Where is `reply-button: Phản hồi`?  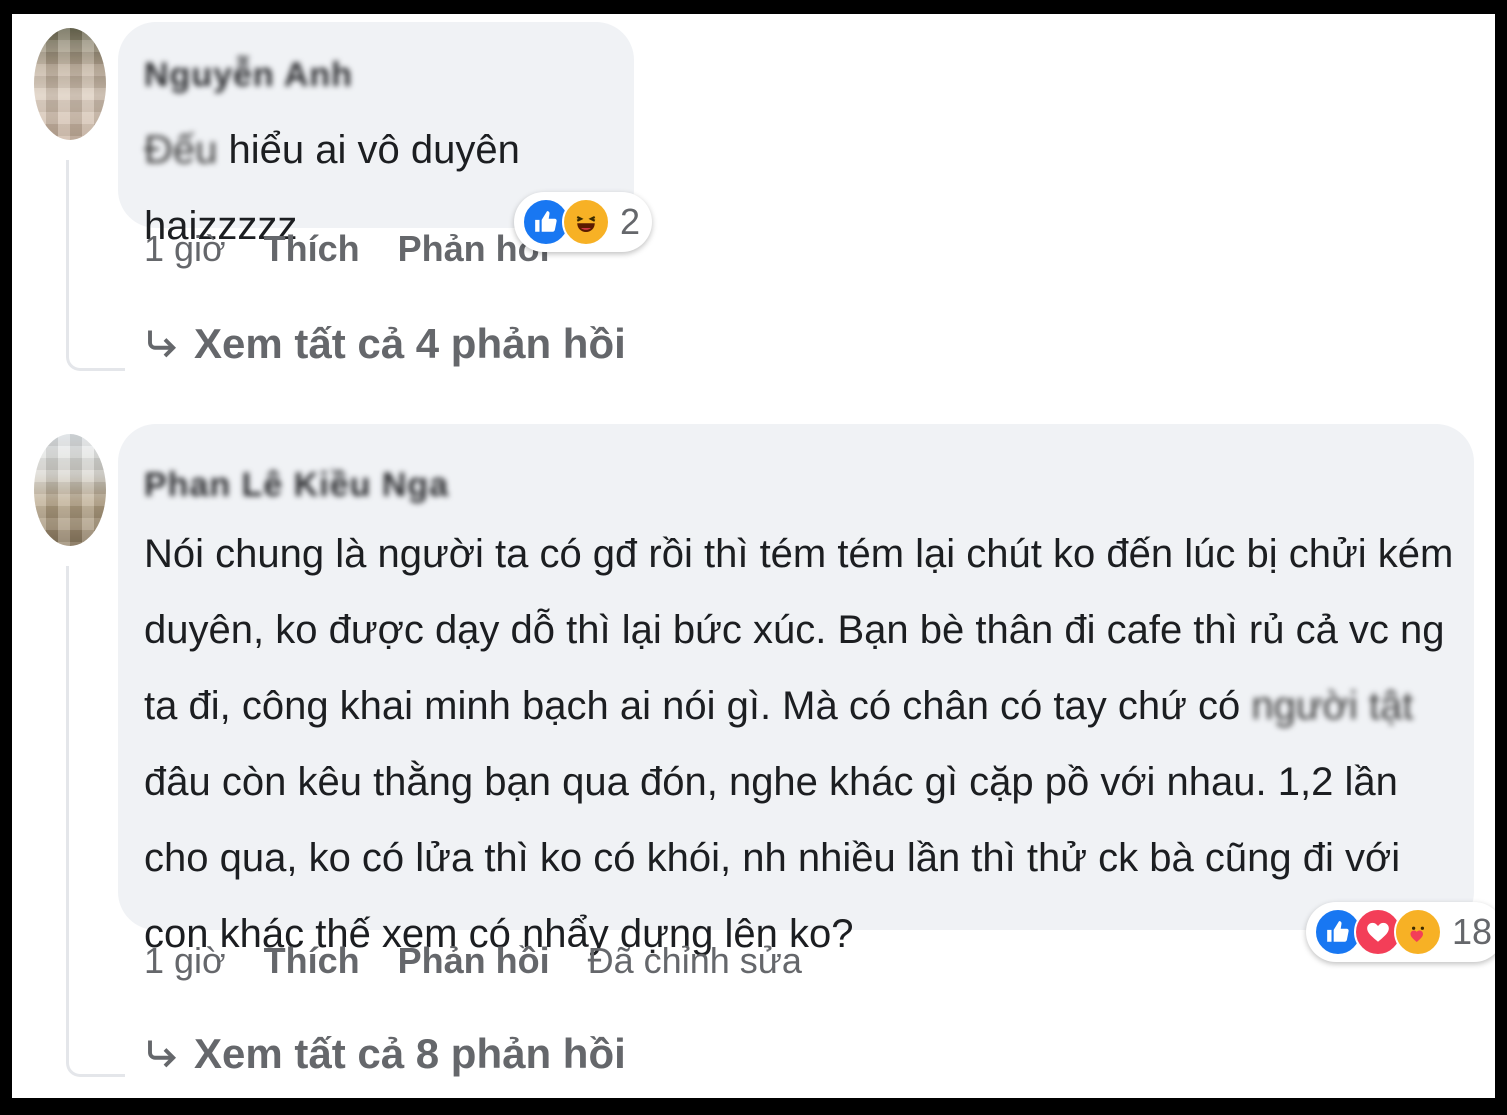
reply-button: Phản hồi is located at coordinates (474, 961).